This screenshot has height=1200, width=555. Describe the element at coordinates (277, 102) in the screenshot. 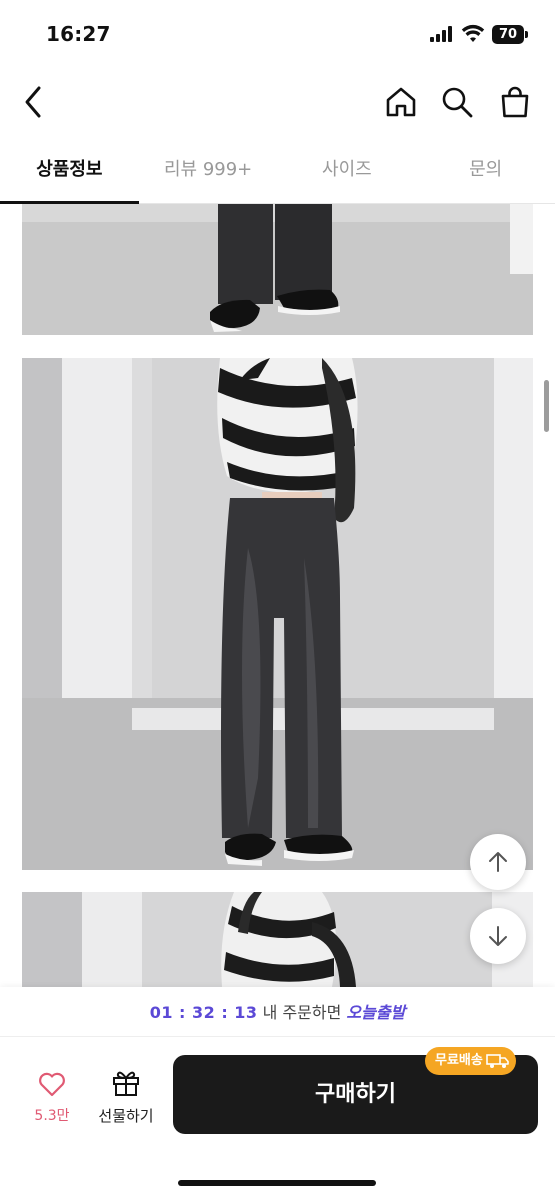

I see `top-nav` at that location.